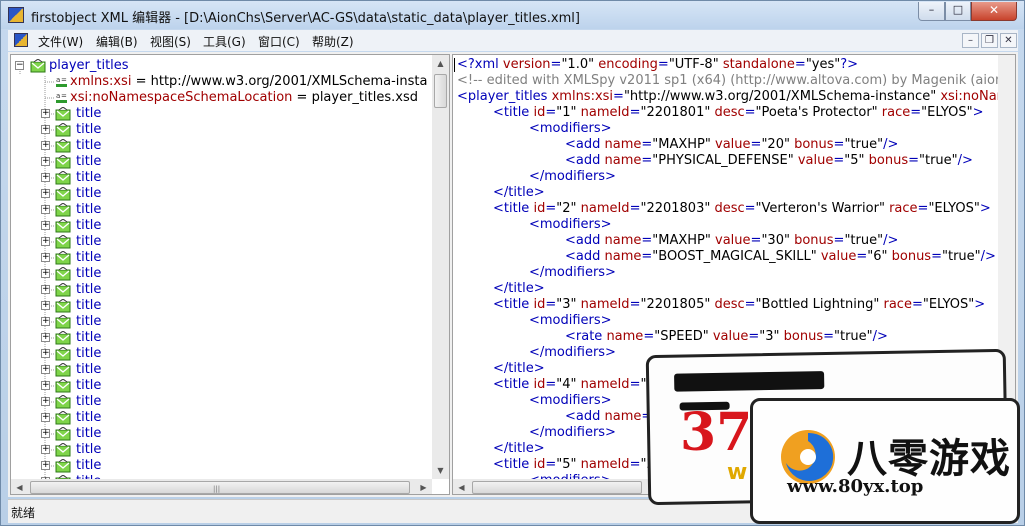  What do you see at coordinates (911, 256) in the screenshot?
I see `code-token-attr: bonus` at bounding box center [911, 256].